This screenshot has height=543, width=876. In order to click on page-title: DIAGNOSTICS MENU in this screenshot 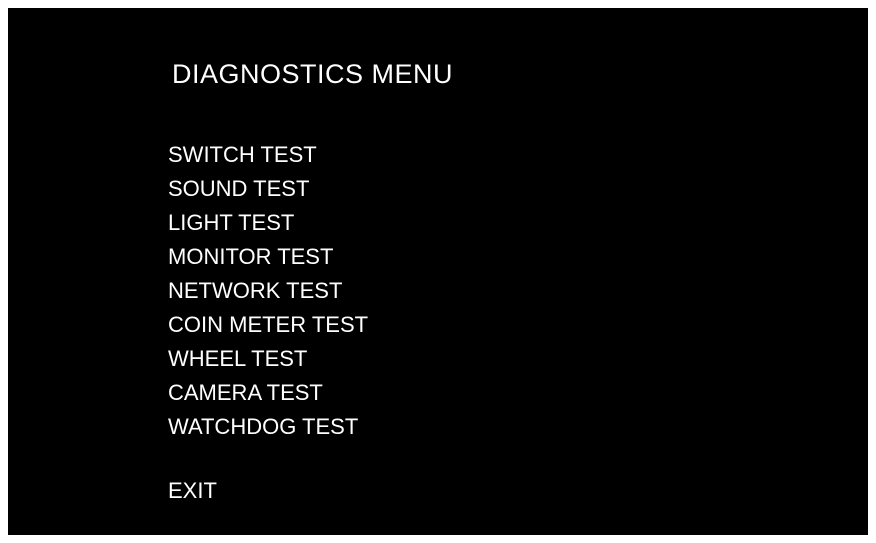, I will do `click(313, 74)`.